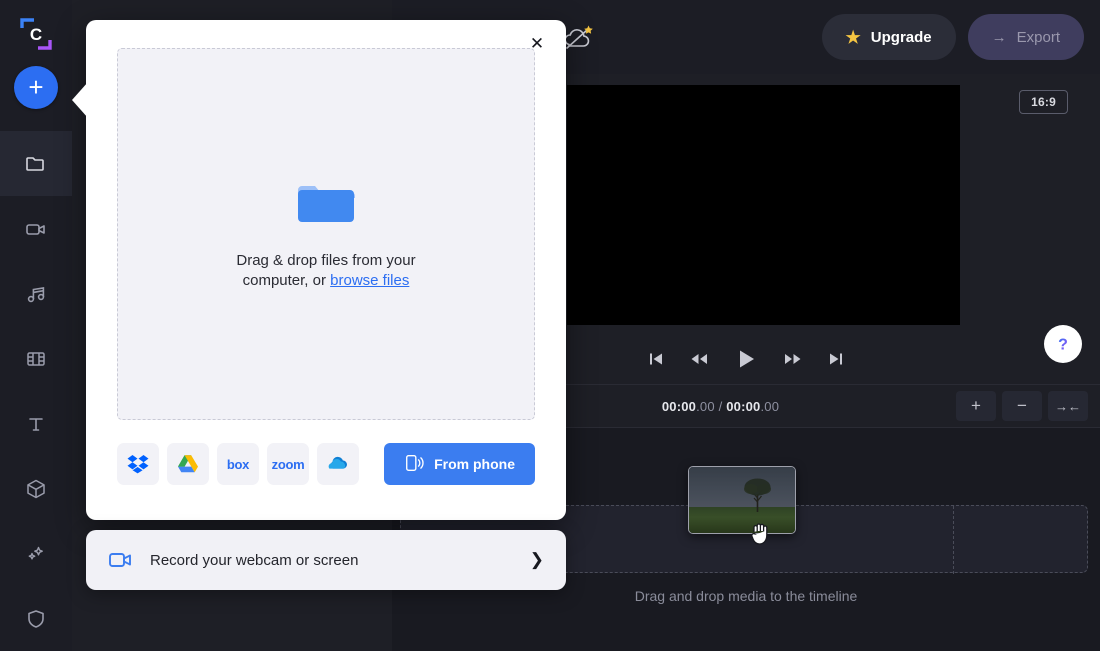 Image resolution: width=1100 pixels, height=651 pixels. I want to click on zoom-in-button: +, so click(976, 406).